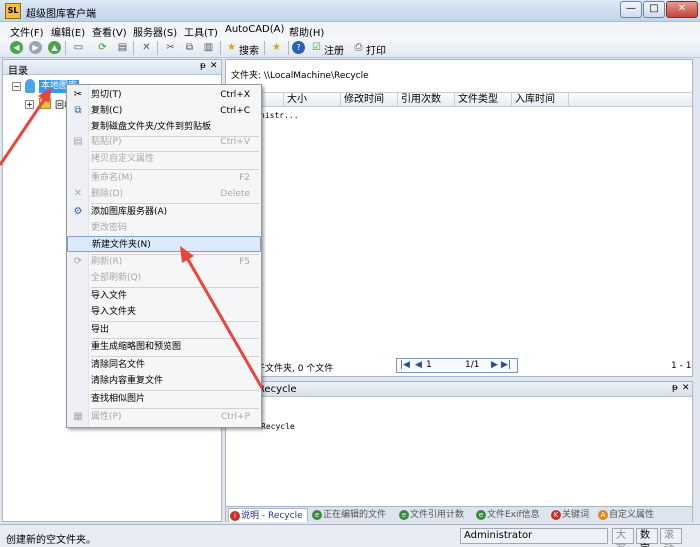 This screenshot has height=547, width=700. What do you see at coordinates (472, 365) in the screenshot?
I see `page-total: 1/1` at bounding box center [472, 365].